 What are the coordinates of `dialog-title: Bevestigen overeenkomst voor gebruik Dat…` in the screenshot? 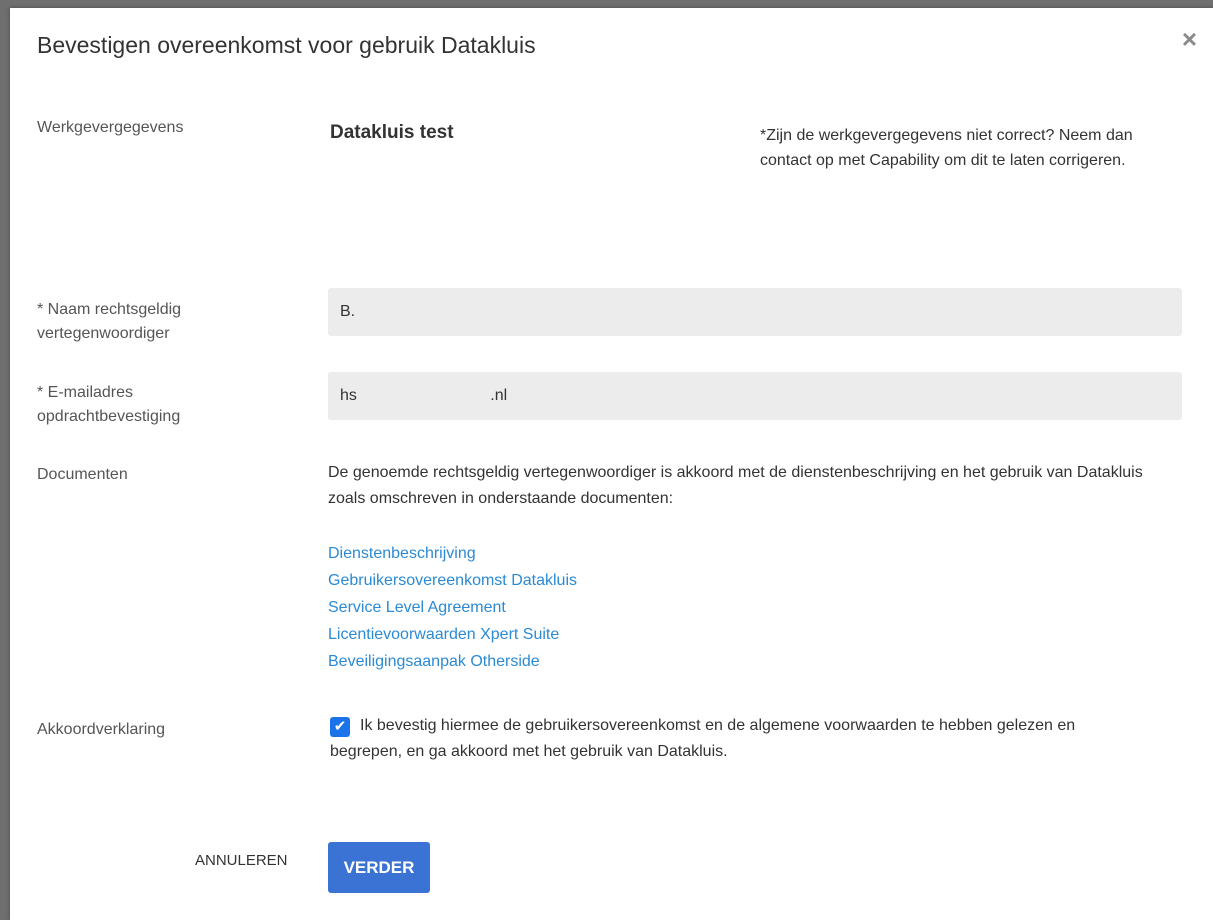 It's located at (286, 45).